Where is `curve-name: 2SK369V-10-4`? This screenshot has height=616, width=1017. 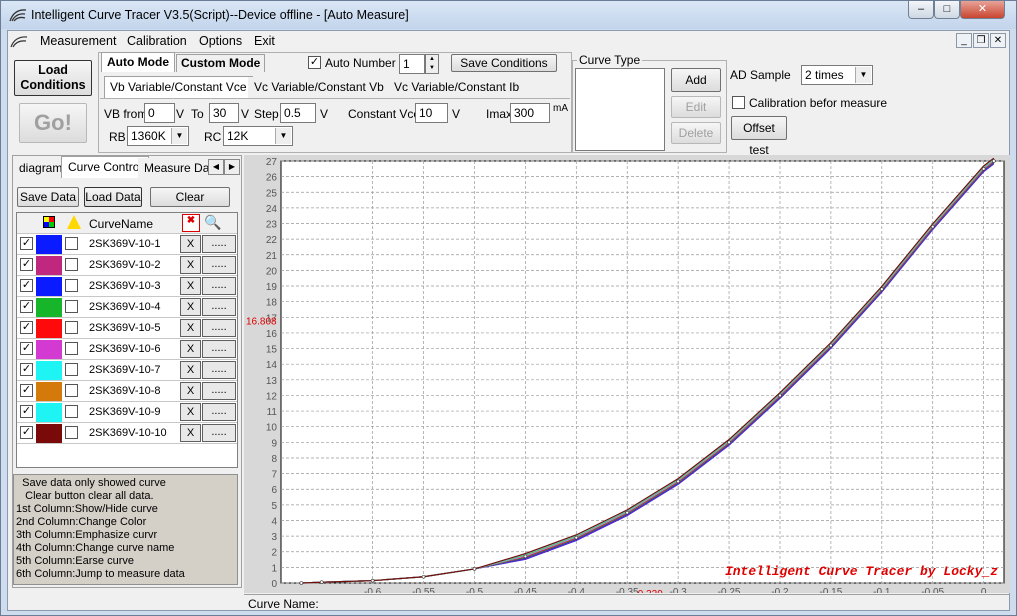
curve-name: 2SK369V-10-4 is located at coordinates (125, 307).